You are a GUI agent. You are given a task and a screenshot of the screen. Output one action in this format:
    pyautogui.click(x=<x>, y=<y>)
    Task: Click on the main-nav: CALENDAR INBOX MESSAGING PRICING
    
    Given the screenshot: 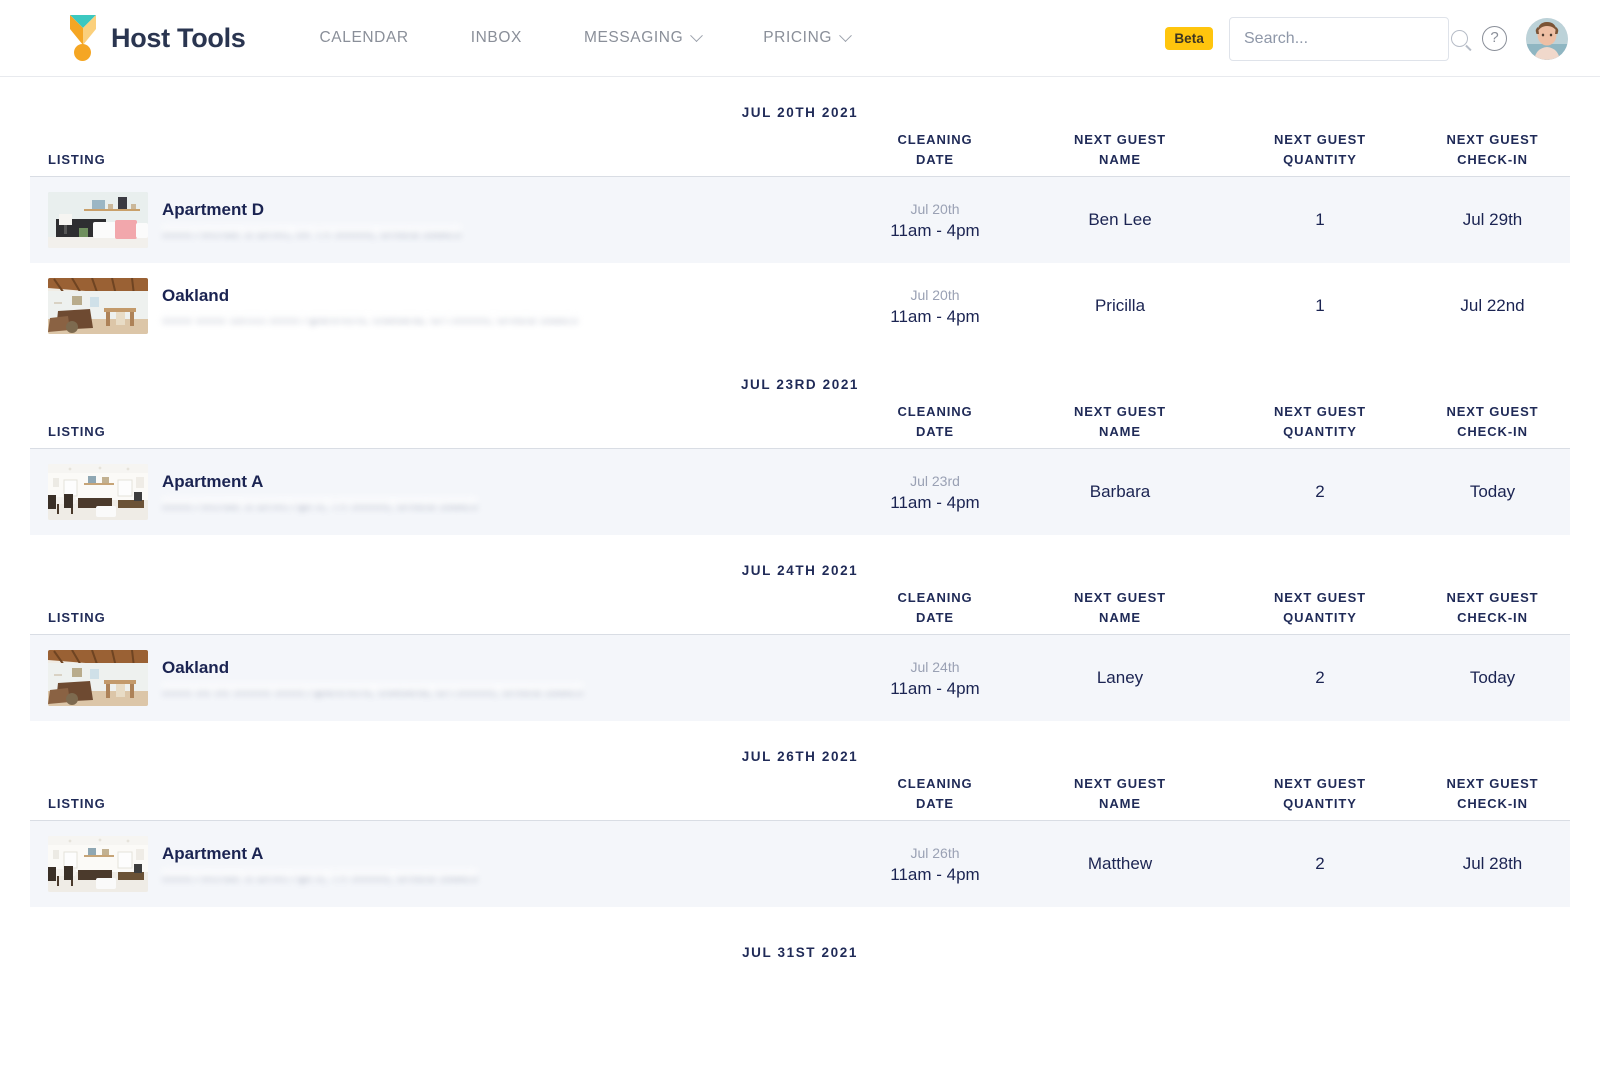 What is the action you would take?
    pyautogui.click(x=585, y=37)
    